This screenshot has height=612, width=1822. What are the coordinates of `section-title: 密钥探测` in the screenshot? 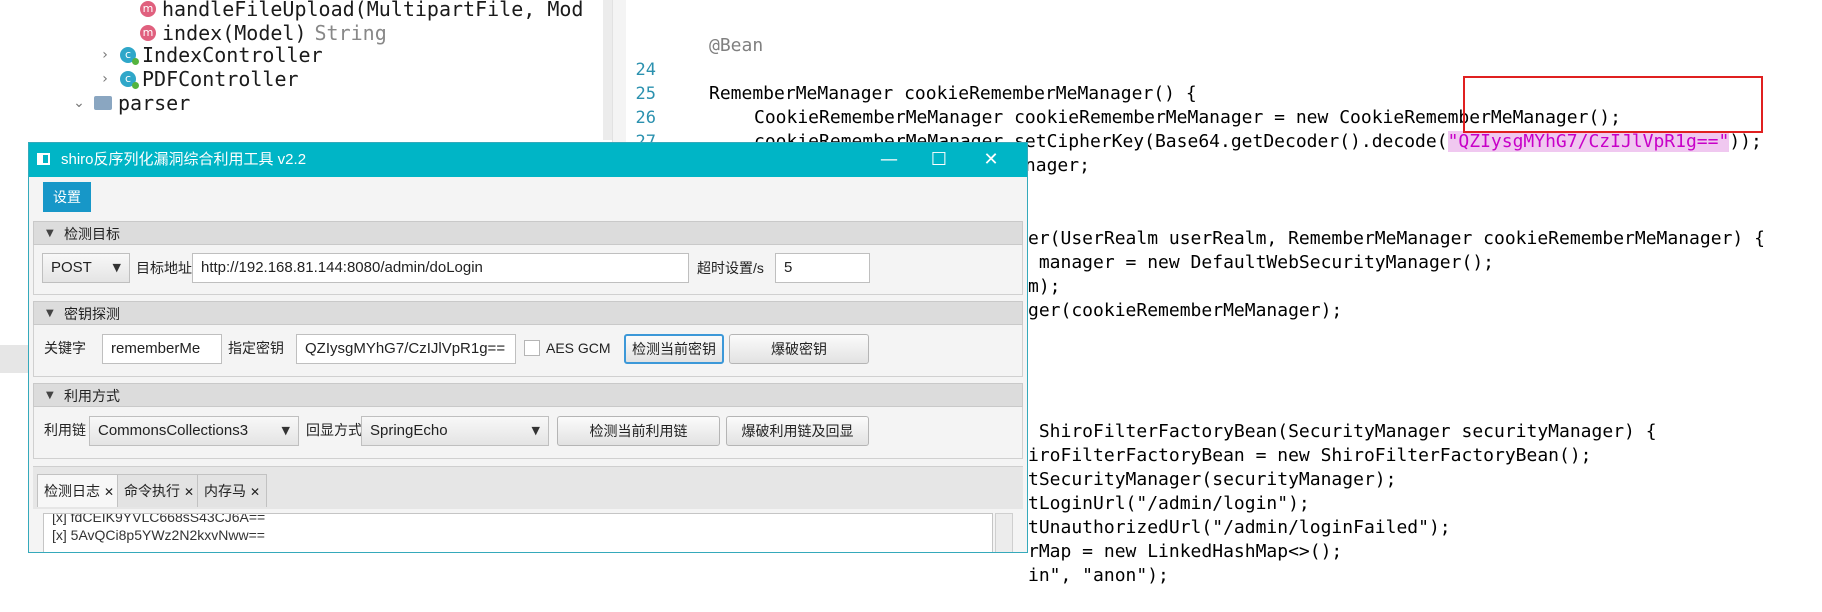 It's located at (92, 314).